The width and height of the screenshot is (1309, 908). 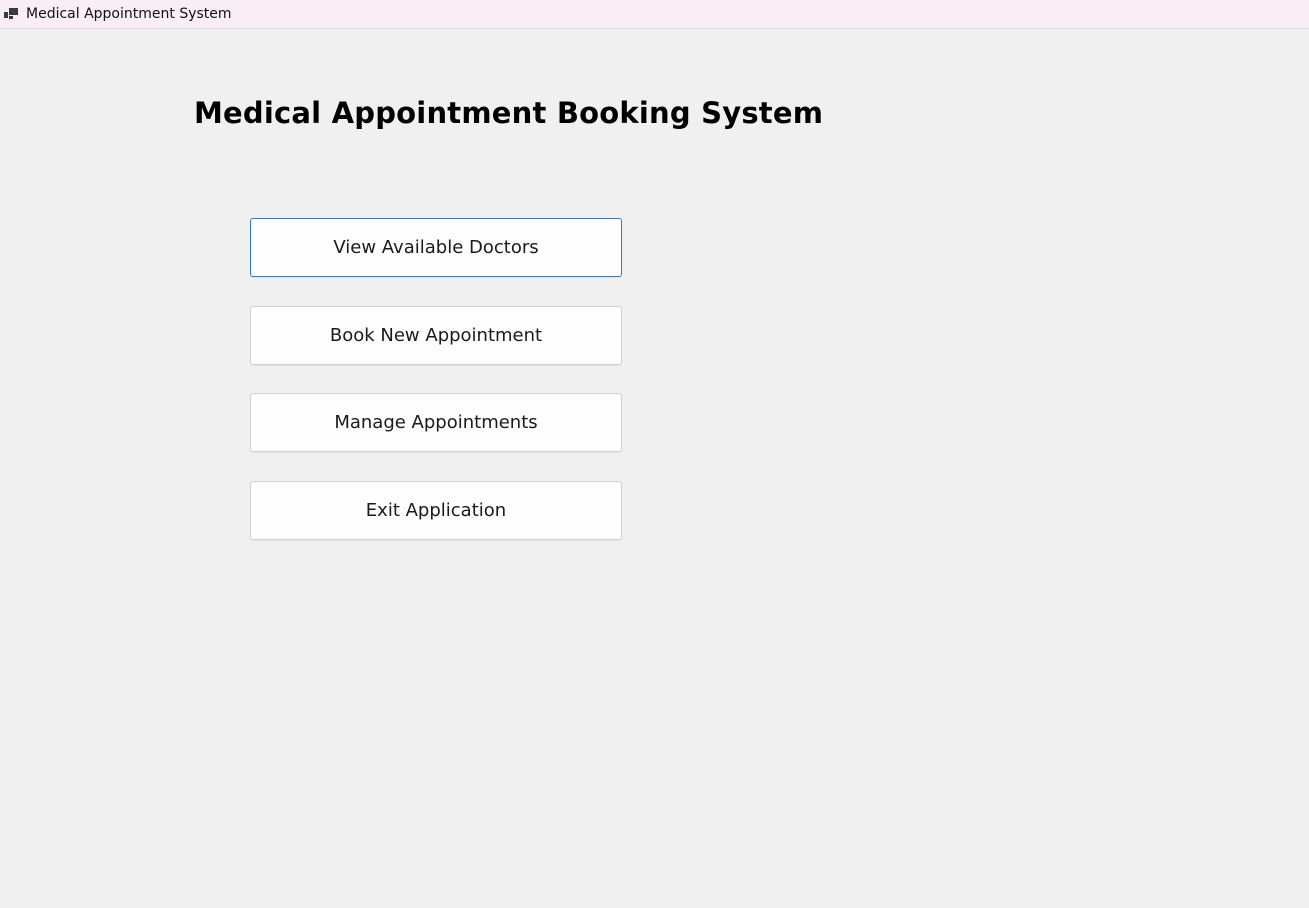 I want to click on button-label: Exit Application, so click(x=436, y=510).